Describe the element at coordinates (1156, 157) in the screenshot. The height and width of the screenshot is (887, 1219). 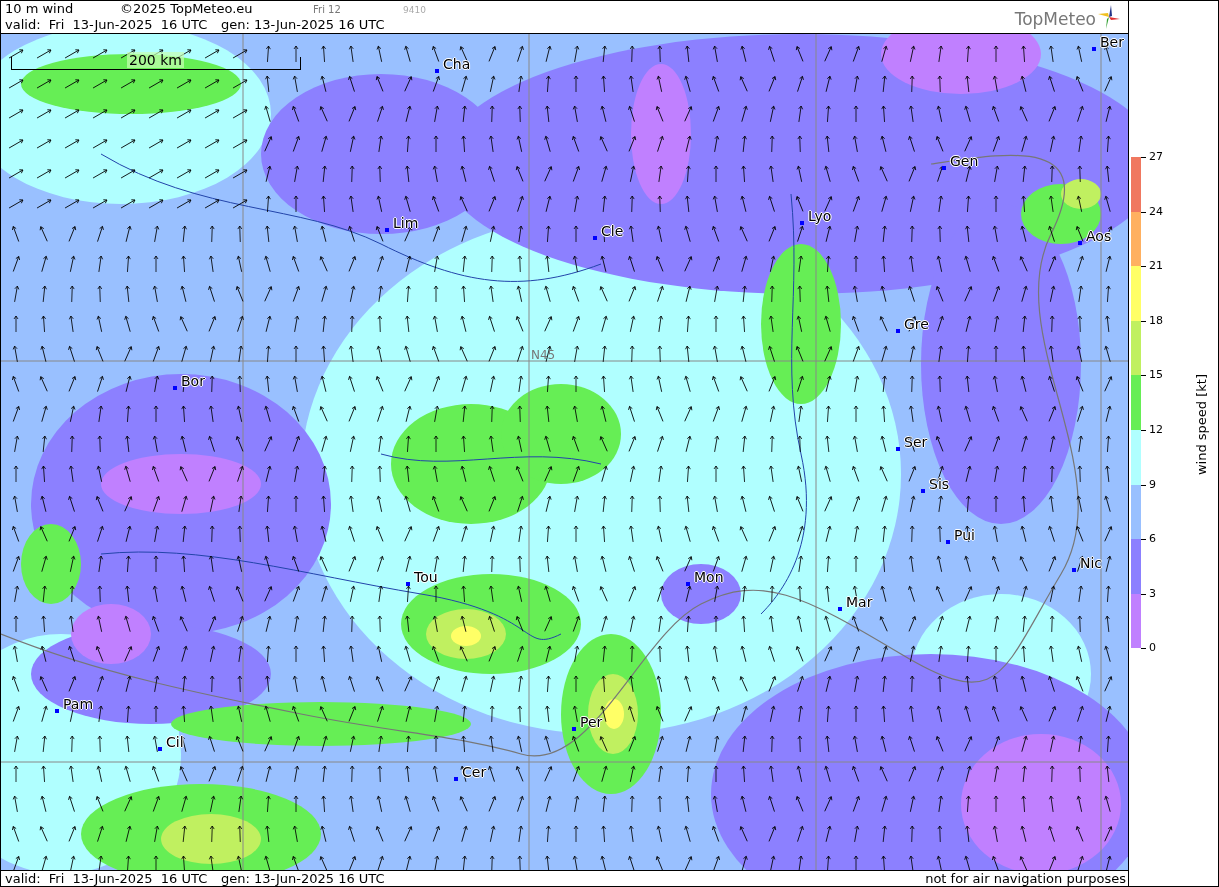
I see `tick-label: 27` at that location.